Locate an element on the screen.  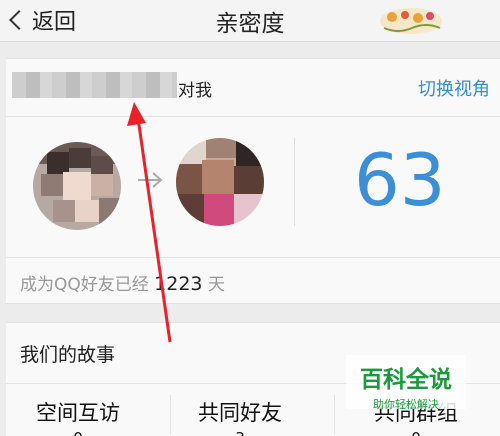
relation-suffix: 对我 is located at coordinates (195, 91).